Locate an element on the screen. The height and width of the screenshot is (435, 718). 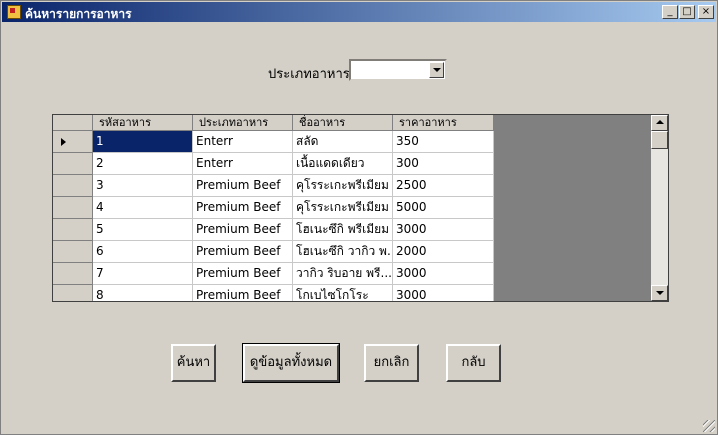
cell-food-price: 2000 is located at coordinates (443, 252).